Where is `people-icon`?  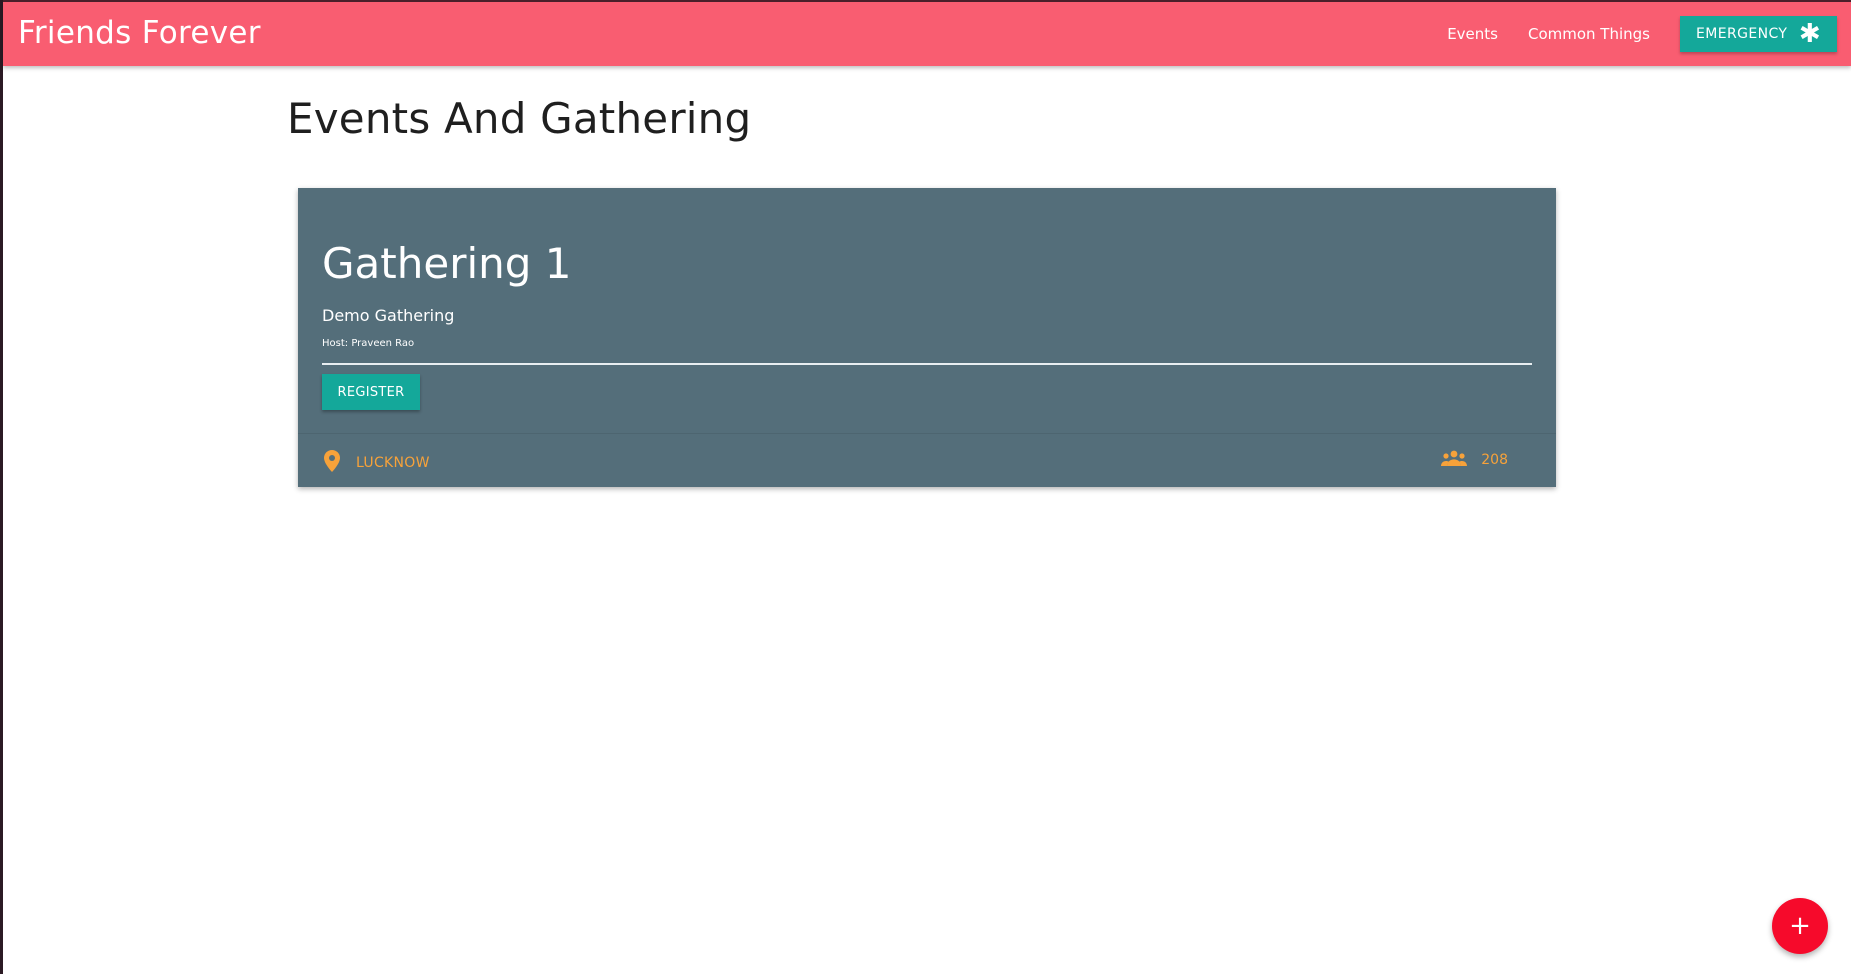 people-icon is located at coordinates (1454, 460).